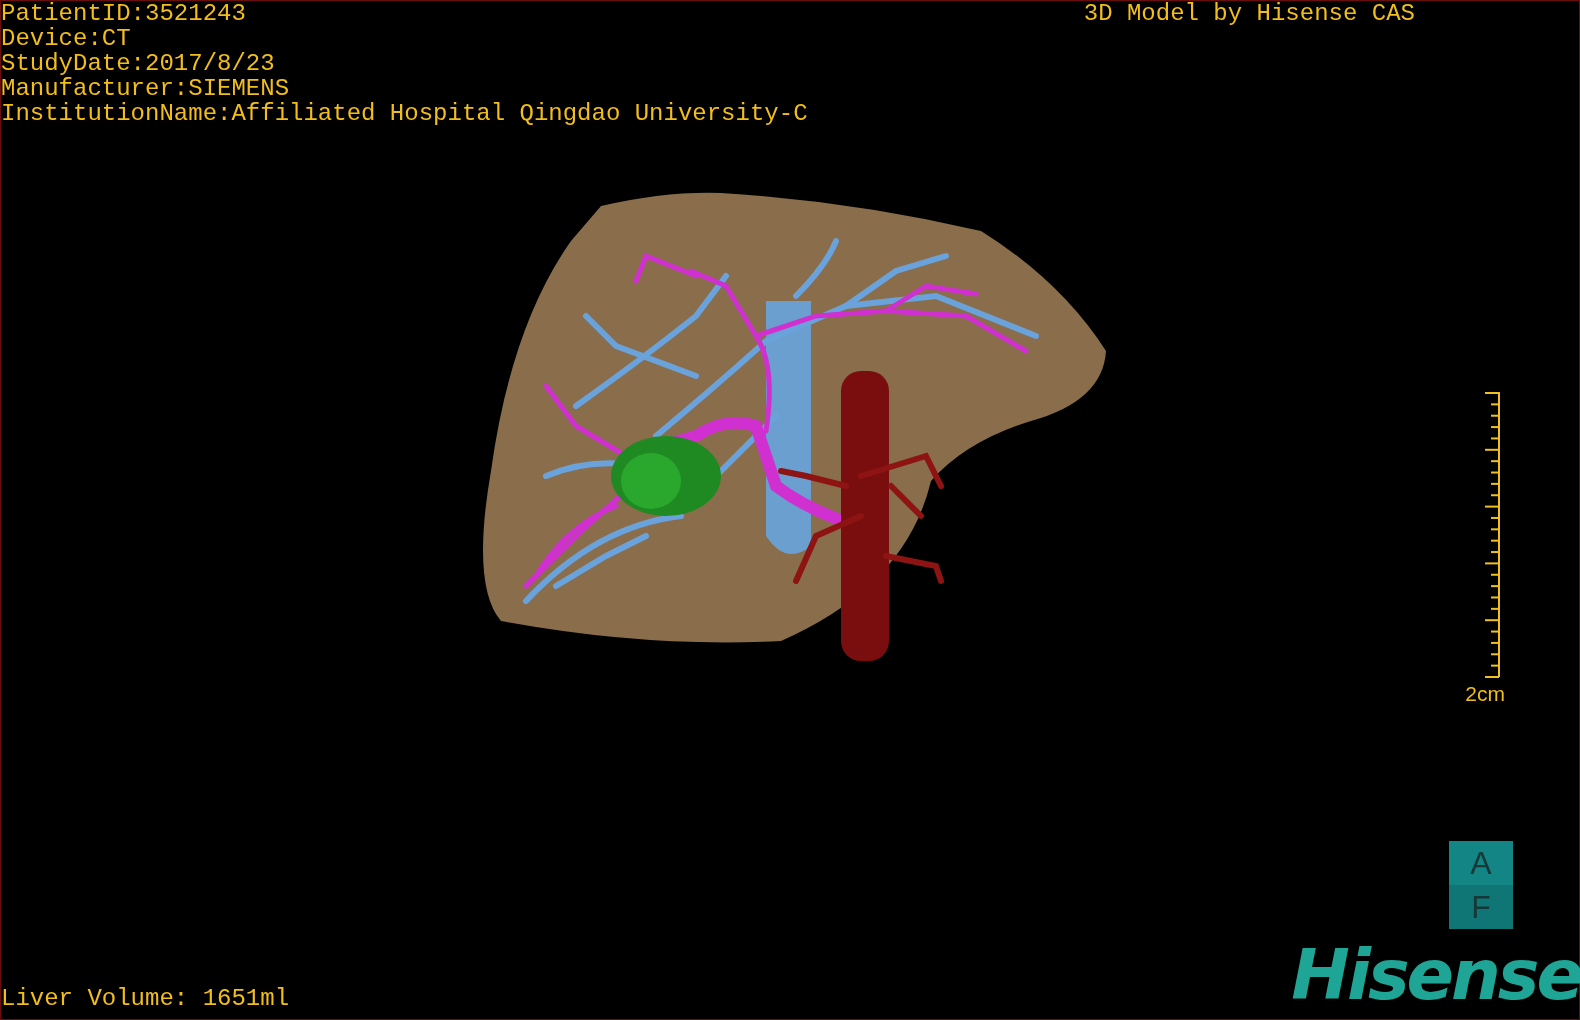  Describe the element at coordinates (1249, 13) in the screenshot. I see `credit-text: 3D Model by Hisense CAS` at that location.